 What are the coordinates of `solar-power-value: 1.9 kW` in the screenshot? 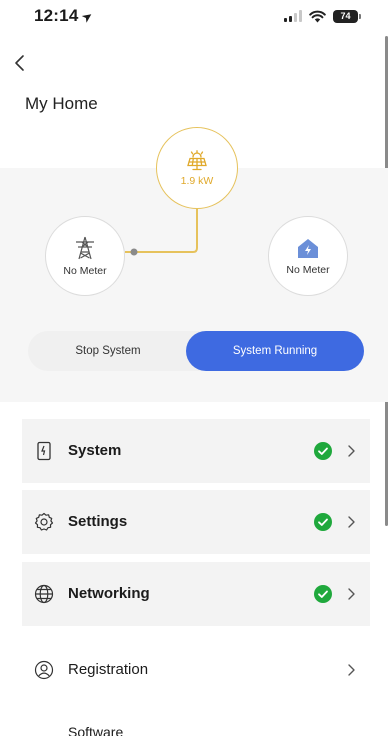 It's located at (197, 180).